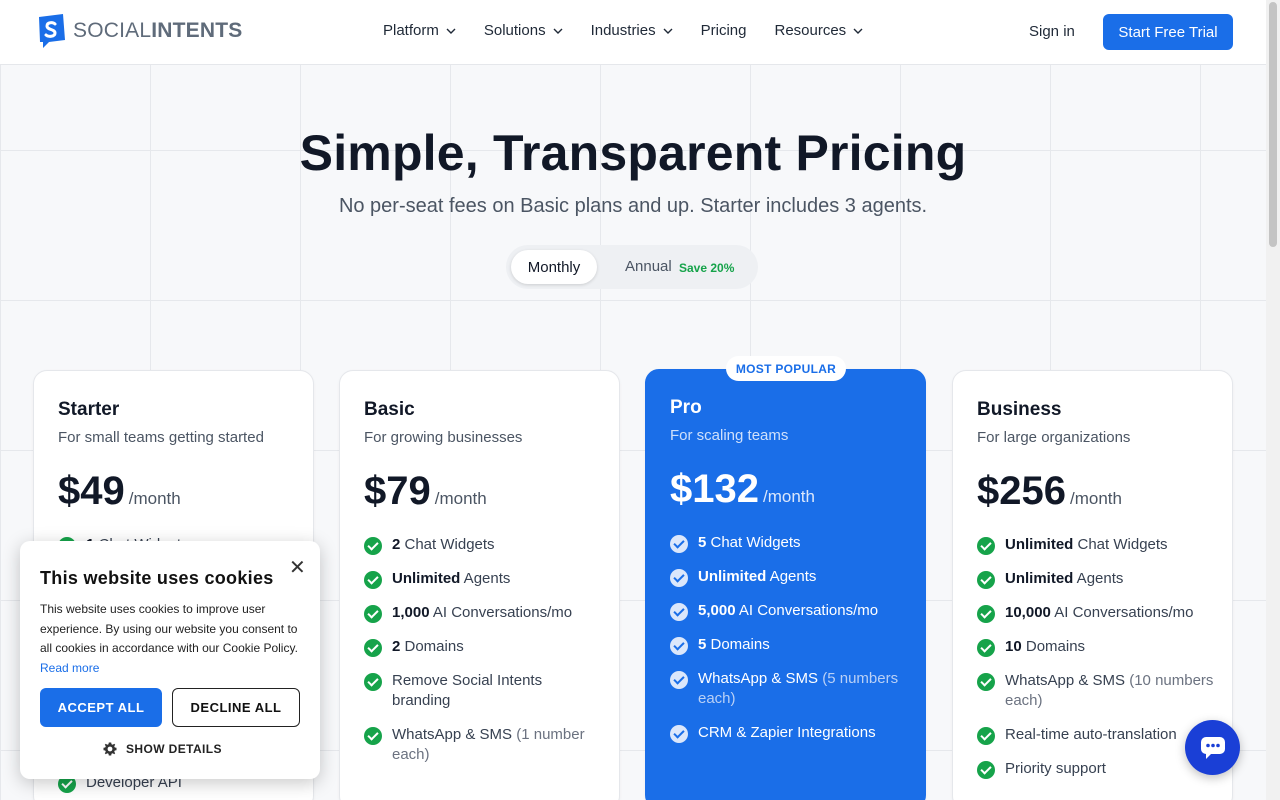 The image size is (1280, 800). What do you see at coordinates (1021, 491) in the screenshot?
I see `price-amount: $256` at bounding box center [1021, 491].